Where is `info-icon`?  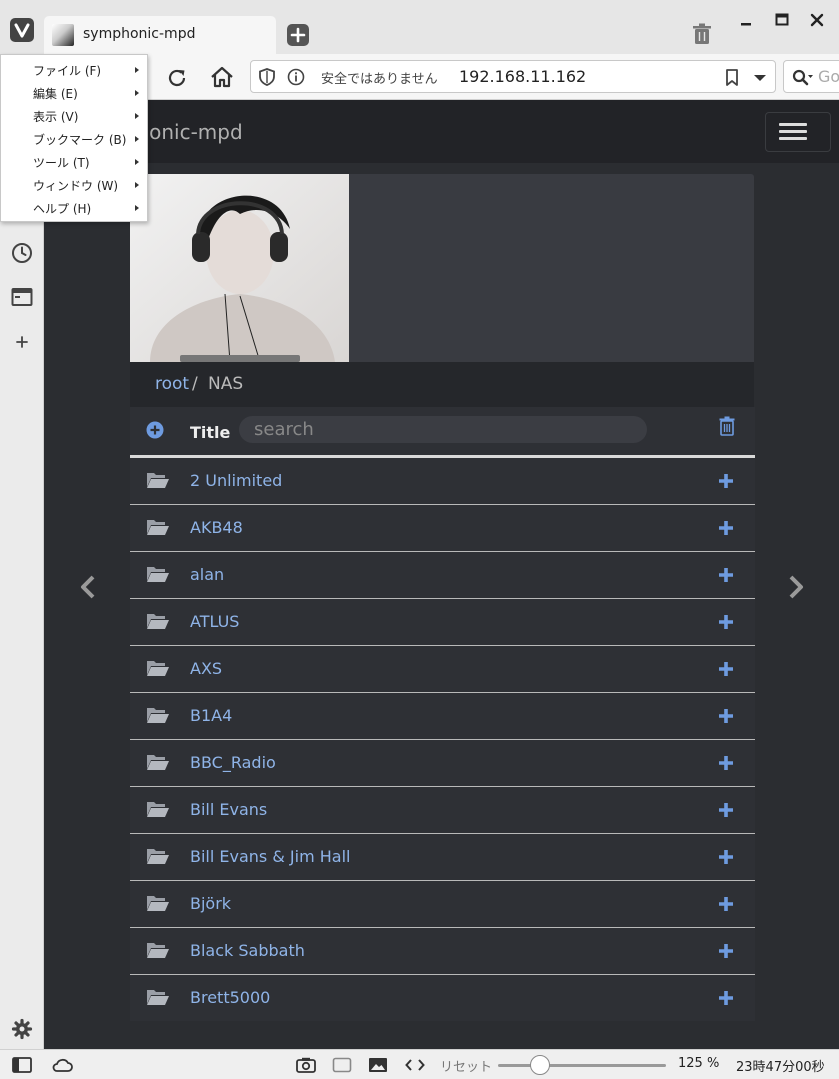
info-icon is located at coordinates (296, 77).